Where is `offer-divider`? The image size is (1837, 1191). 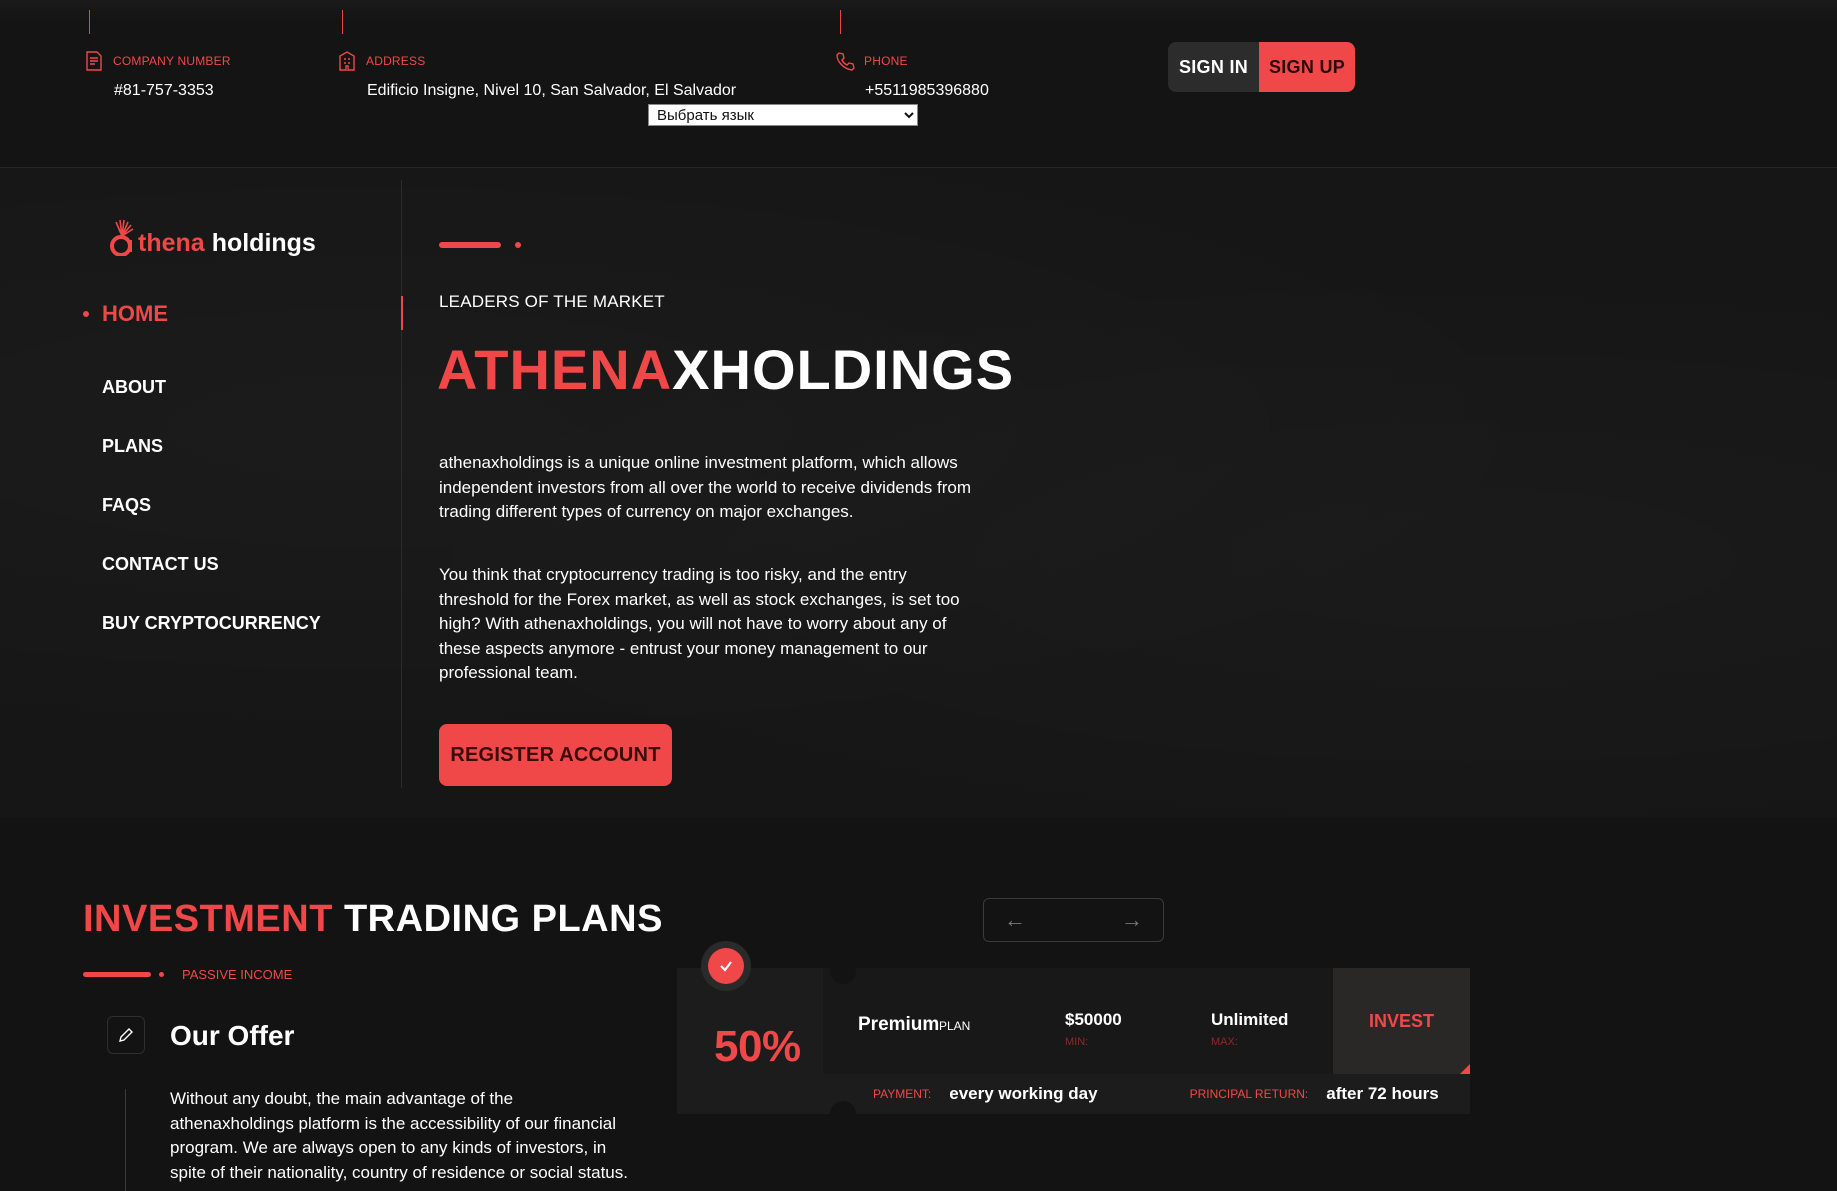 offer-divider is located at coordinates (125, 1140).